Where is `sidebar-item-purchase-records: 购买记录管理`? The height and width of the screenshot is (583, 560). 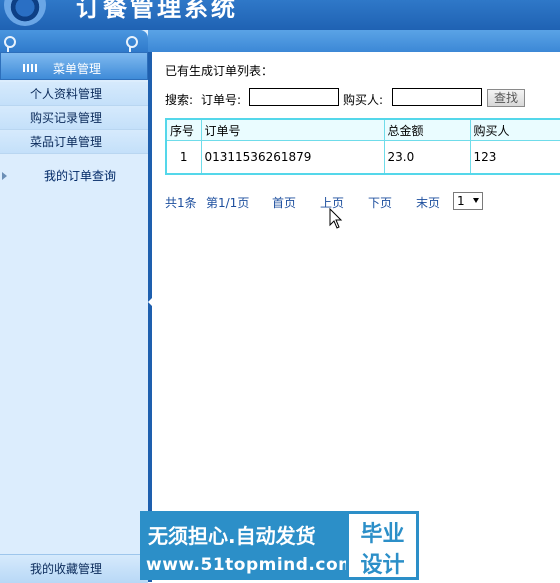 sidebar-item-purchase-records: 购买记录管理 is located at coordinates (74, 118).